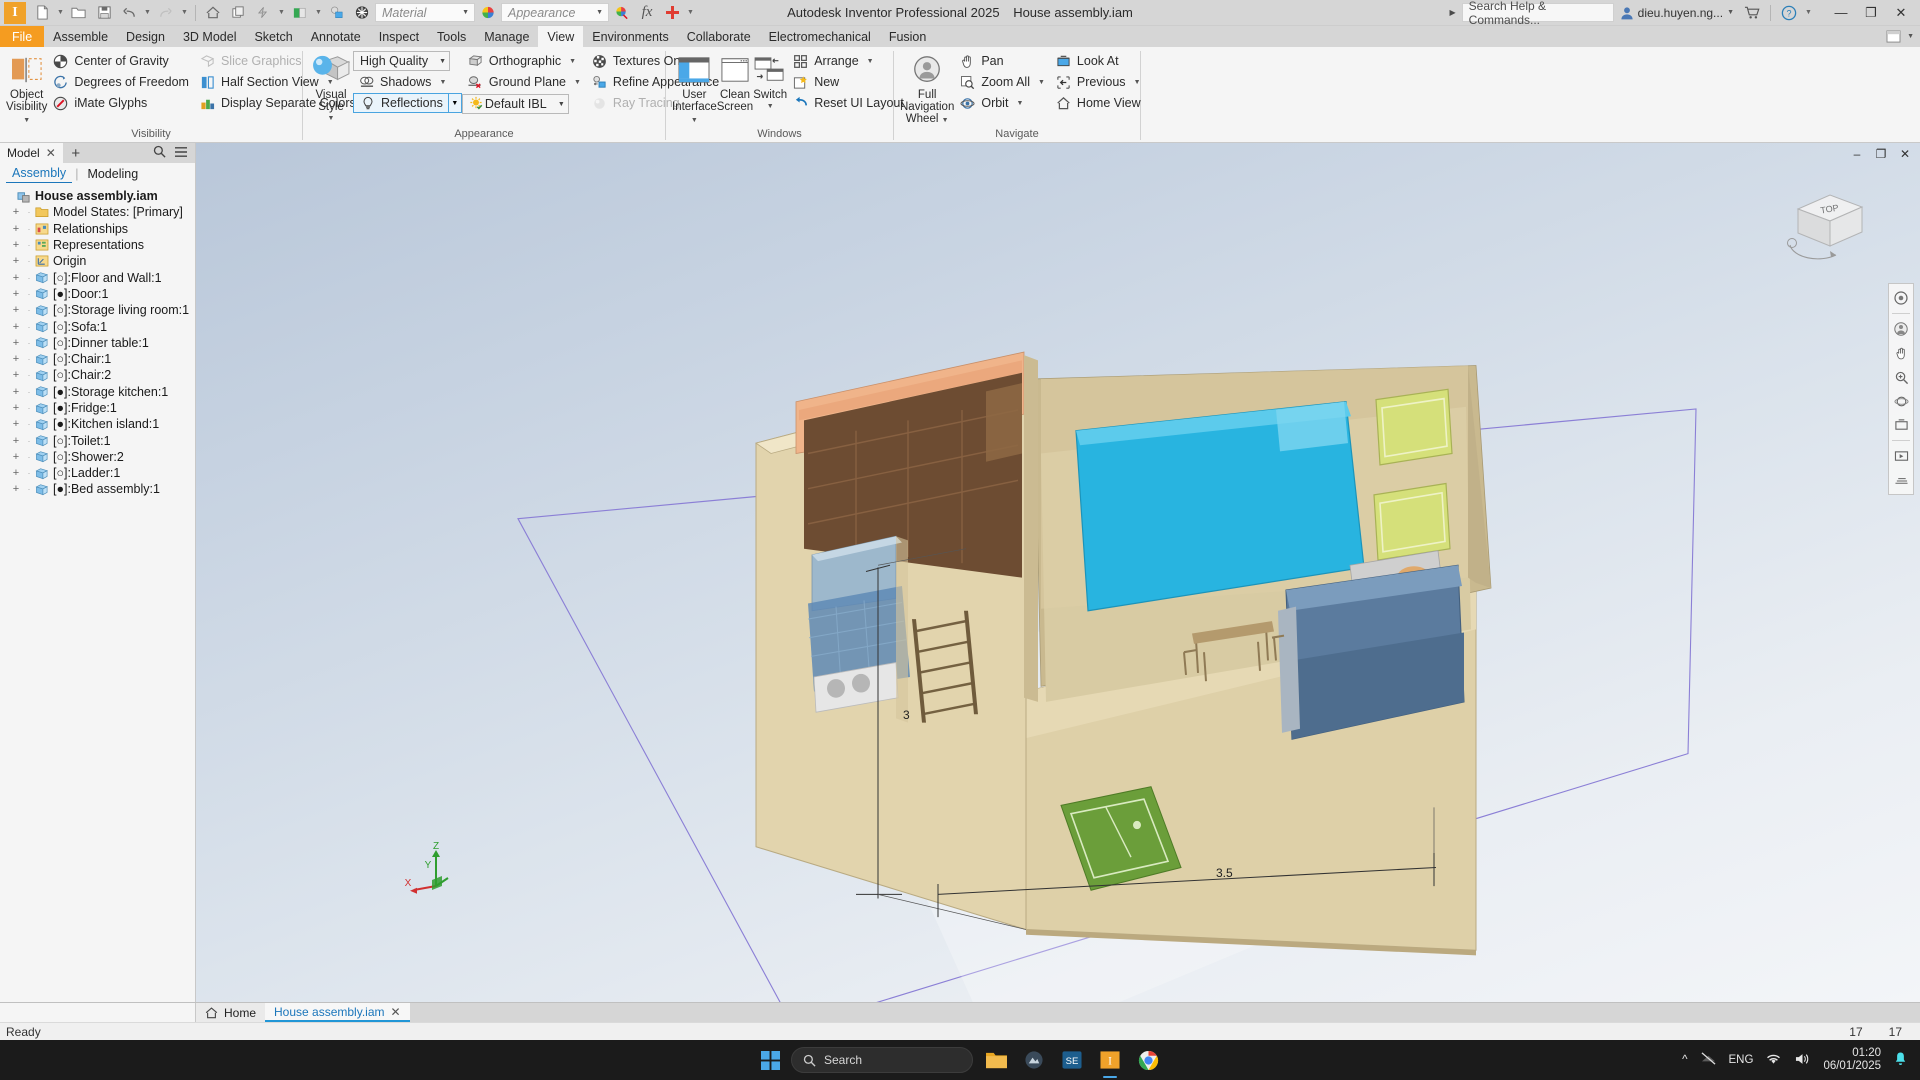 This screenshot has height=1080, width=1920. What do you see at coordinates (60, 13) in the screenshot?
I see `new-file-dropdown-icon: ▼` at bounding box center [60, 13].